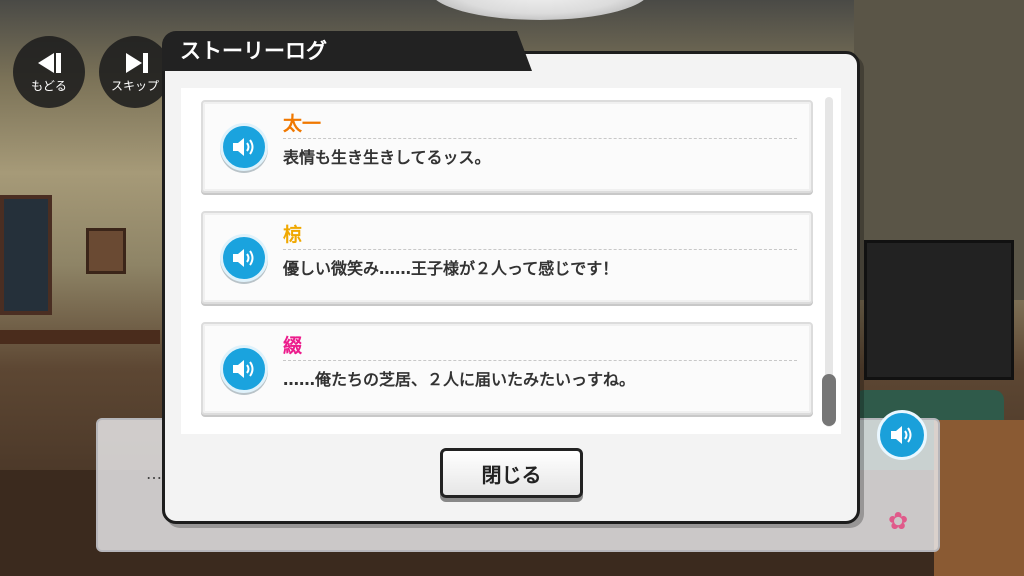 The width and height of the screenshot is (1024, 576). Describe the element at coordinates (106, 251) in the screenshot. I see `wall-picture` at that location.